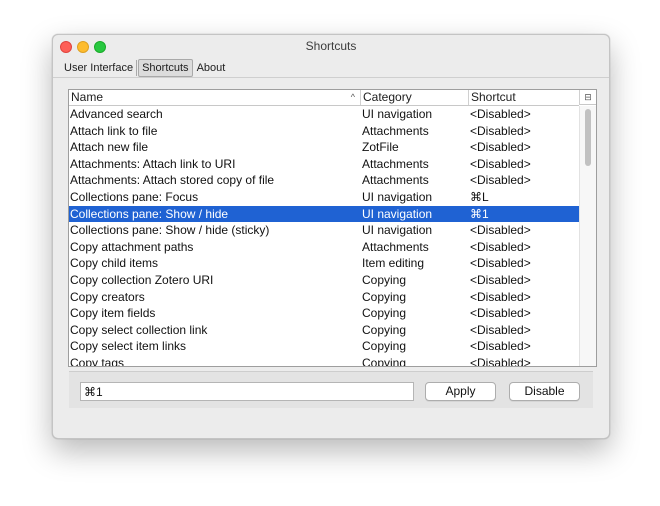  Describe the element at coordinates (324, 131) in the screenshot. I see `table-row: Attach link to file Attachments <Disabled>` at that location.